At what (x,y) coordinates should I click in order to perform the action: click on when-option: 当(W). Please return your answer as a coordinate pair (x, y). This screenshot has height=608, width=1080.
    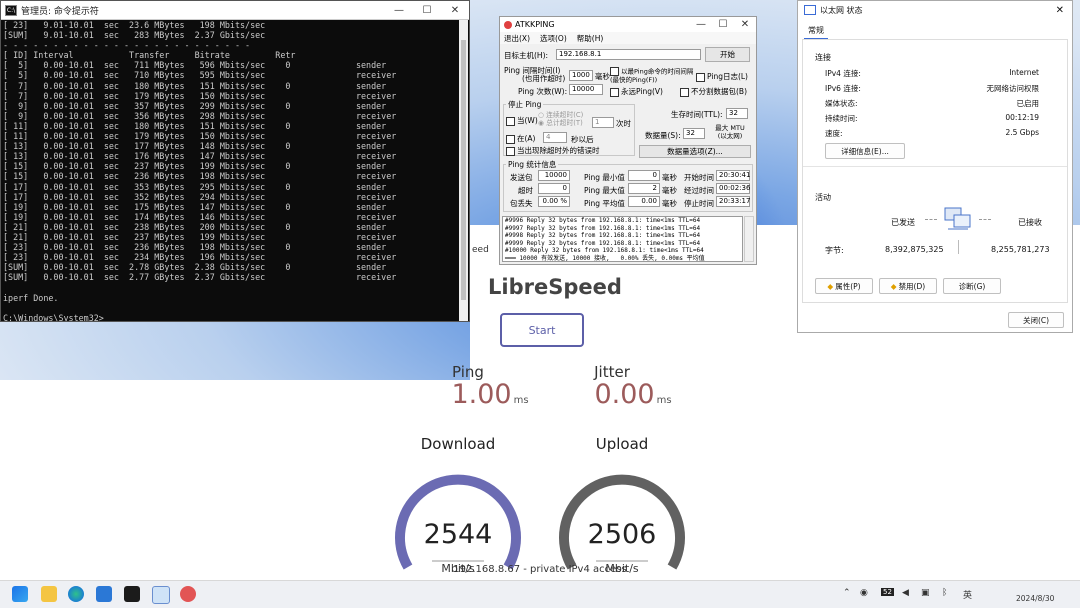
    Looking at the image, I should click on (522, 120).